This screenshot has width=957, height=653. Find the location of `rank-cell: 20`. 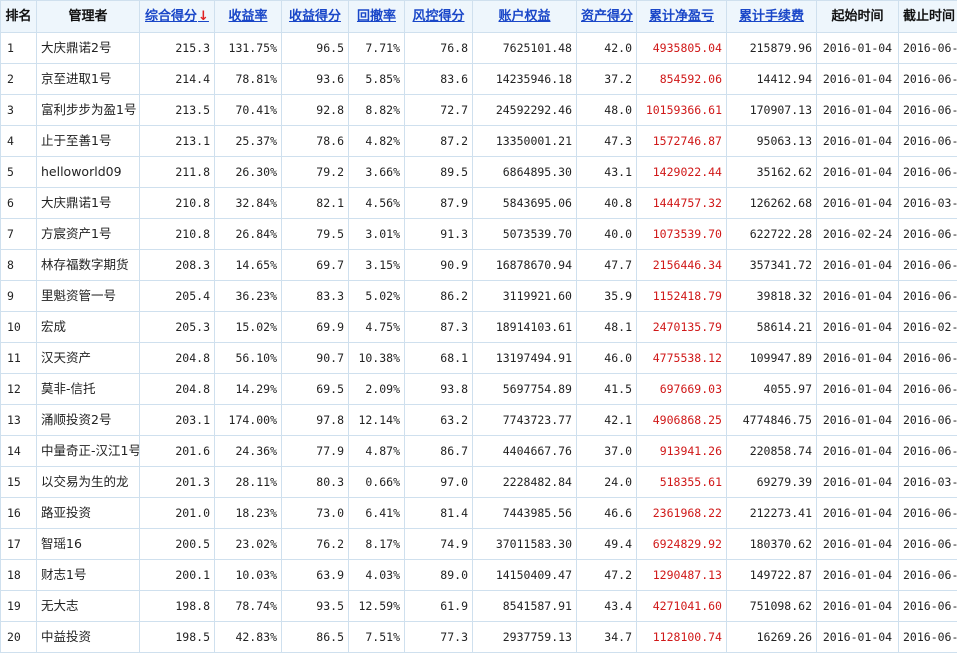

rank-cell: 20 is located at coordinates (19, 637).